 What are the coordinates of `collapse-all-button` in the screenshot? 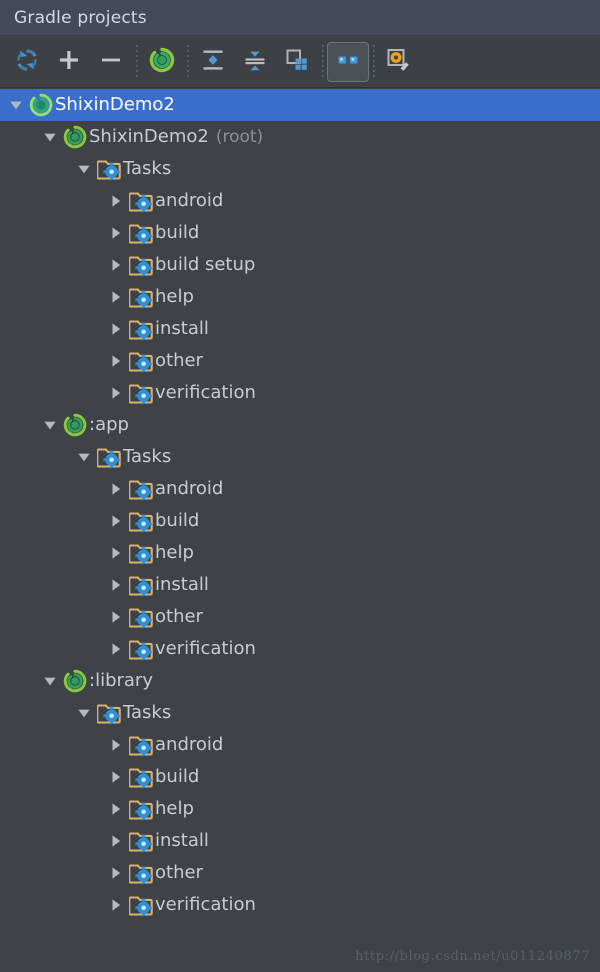 It's located at (255, 62).